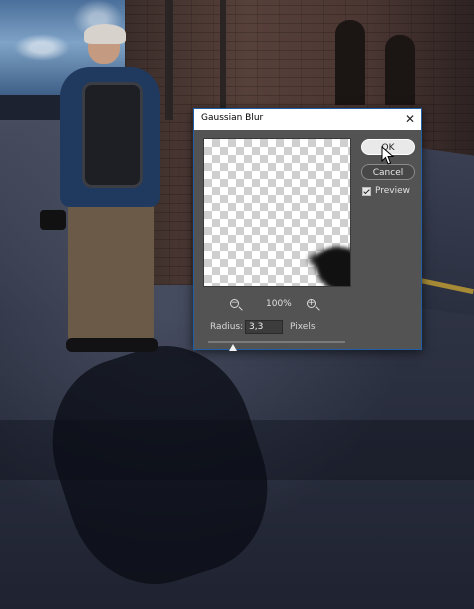 Image resolution: width=474 pixels, height=609 pixels. Describe the element at coordinates (227, 327) in the screenshot. I see `radius-label: Radius:` at that location.